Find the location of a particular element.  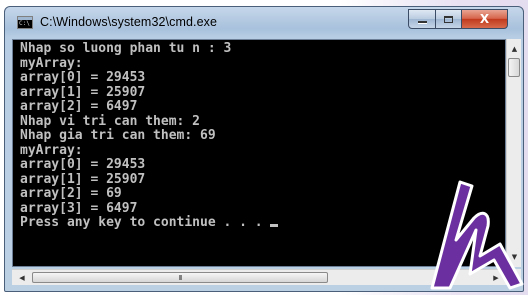

h-logo-shape is located at coordinates (477, 235).